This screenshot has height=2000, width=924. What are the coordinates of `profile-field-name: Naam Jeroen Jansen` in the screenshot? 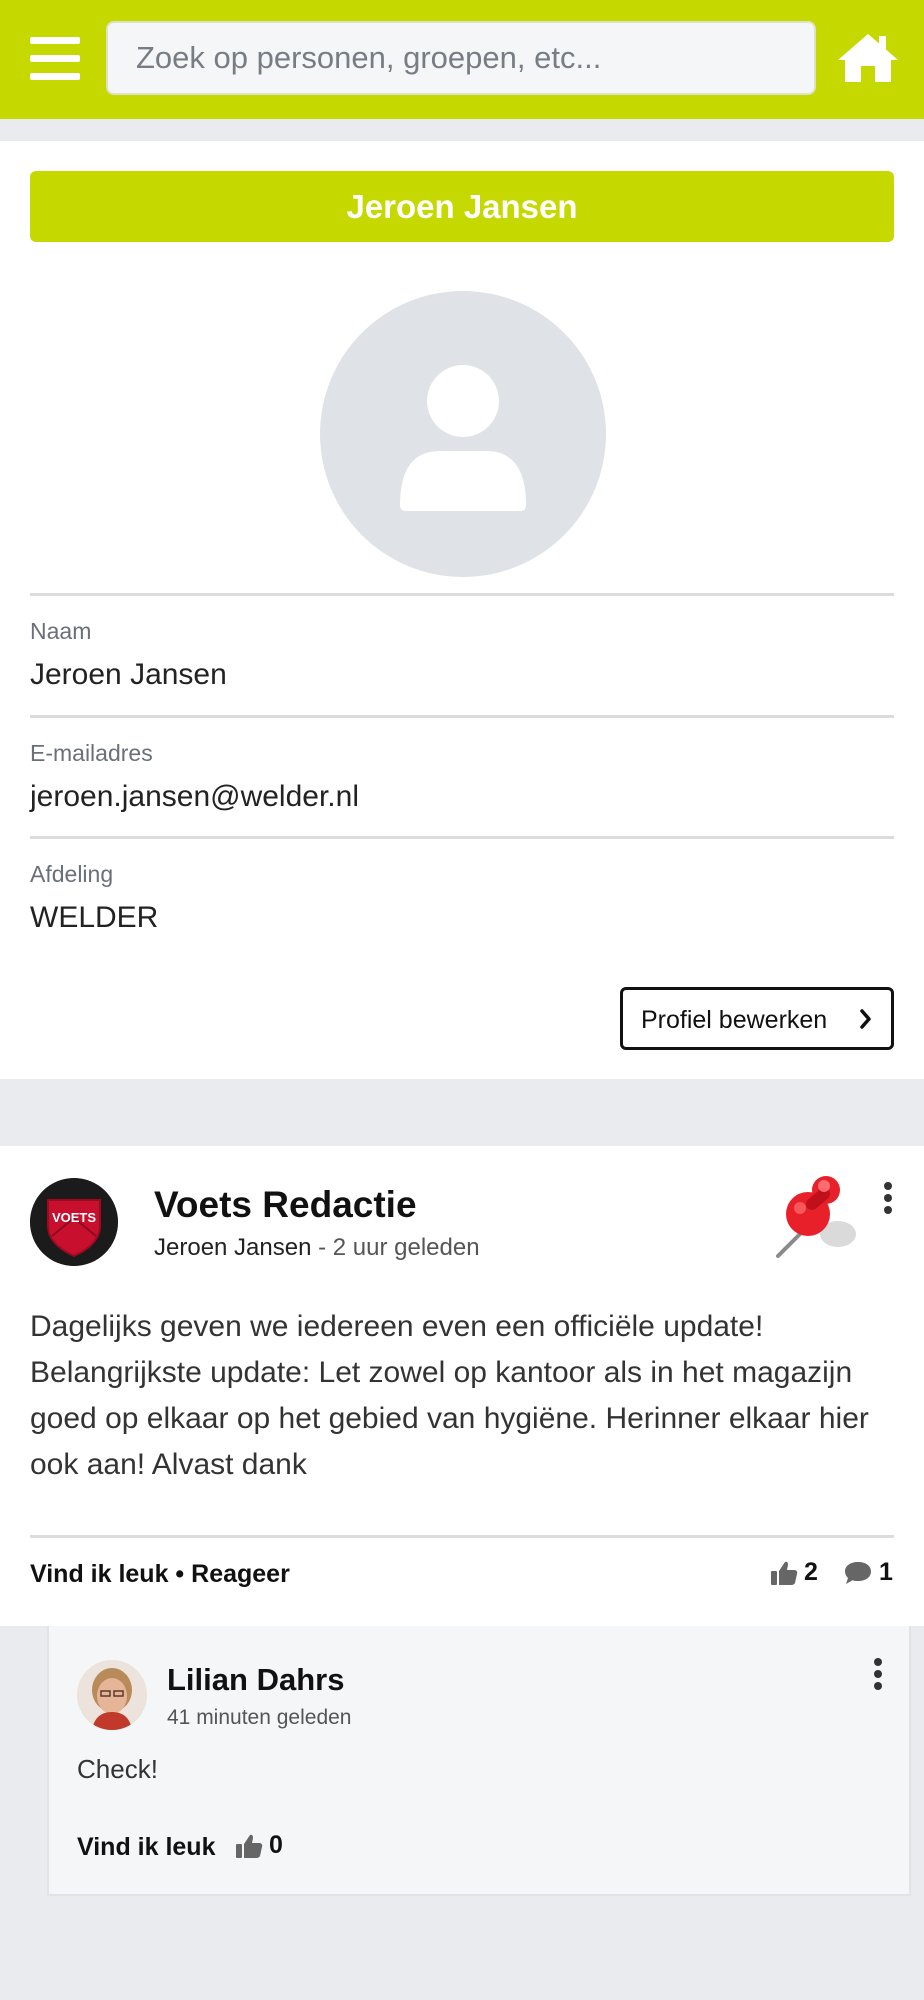 It's located at (462, 653).